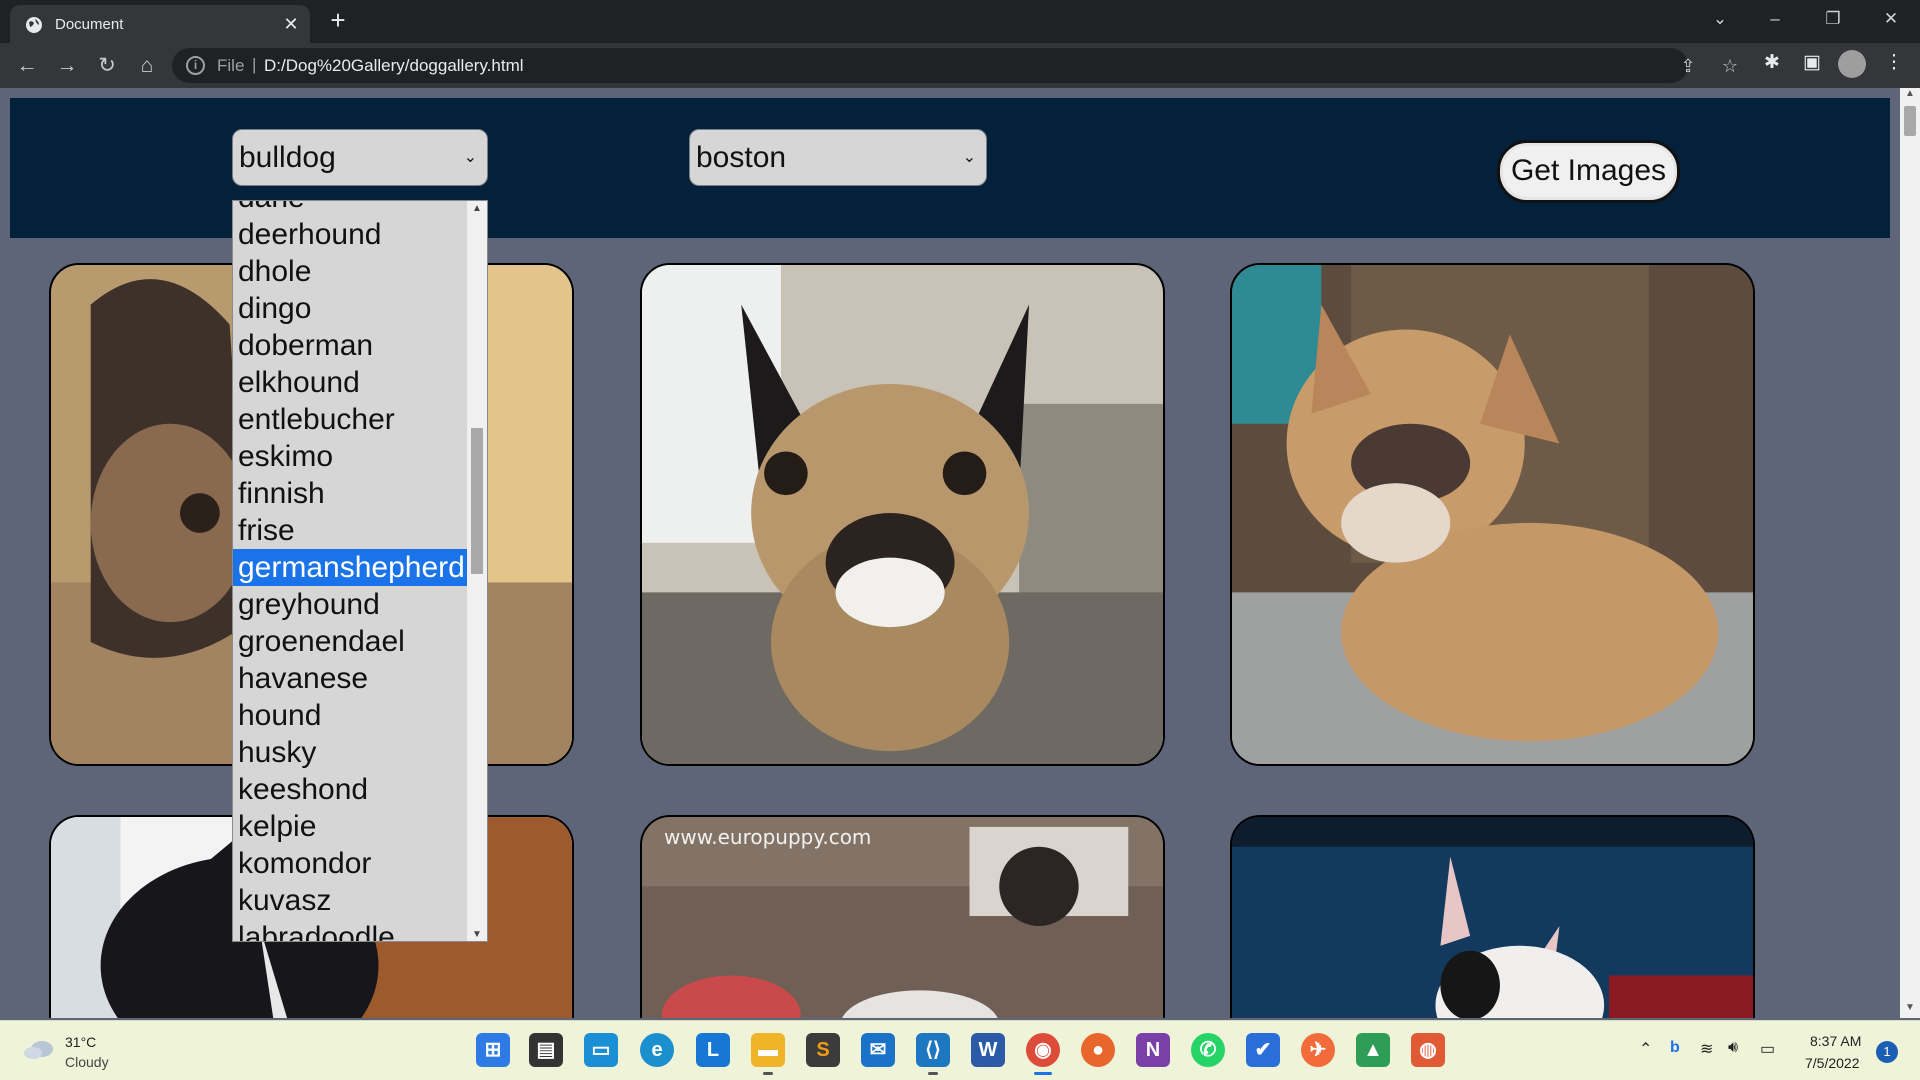 This screenshot has width=1920, height=1080. Describe the element at coordinates (1852, 64) in the screenshot. I see `profile-avatar` at that location.